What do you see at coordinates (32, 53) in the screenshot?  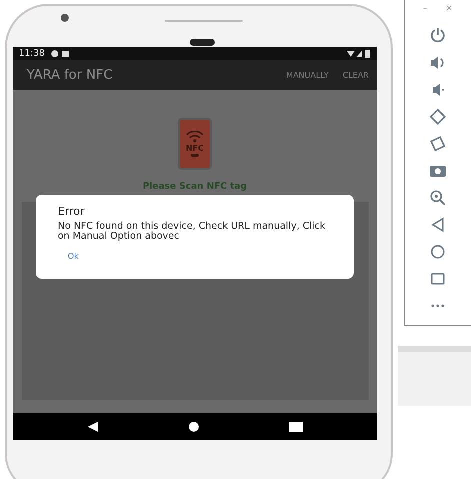 I see `status-time: 11:38` at bounding box center [32, 53].